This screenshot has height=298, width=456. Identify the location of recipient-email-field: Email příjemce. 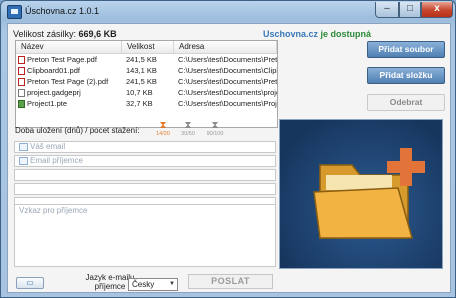
(145, 161).